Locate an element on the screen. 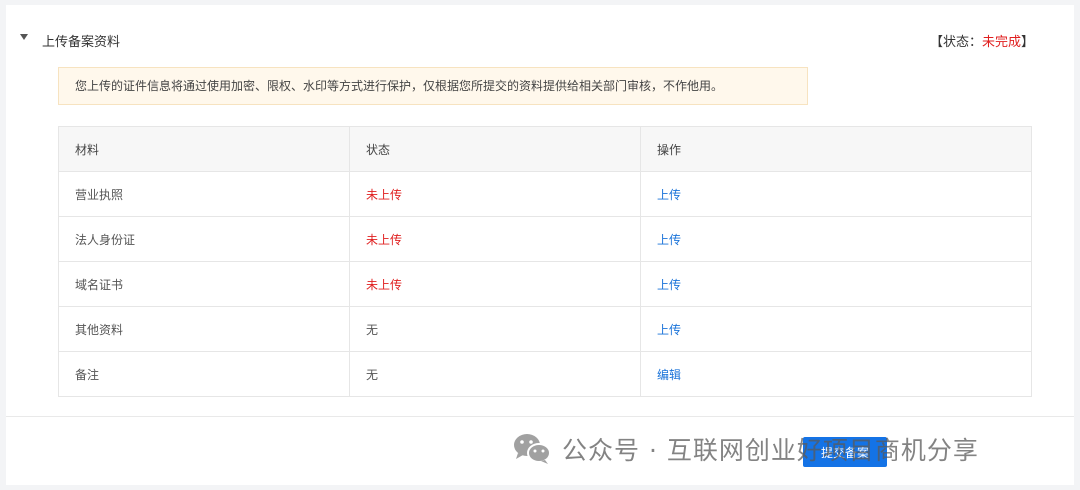 This screenshot has width=1080, height=490. table-row: 域名证书 未上传 上传 is located at coordinates (545, 284).